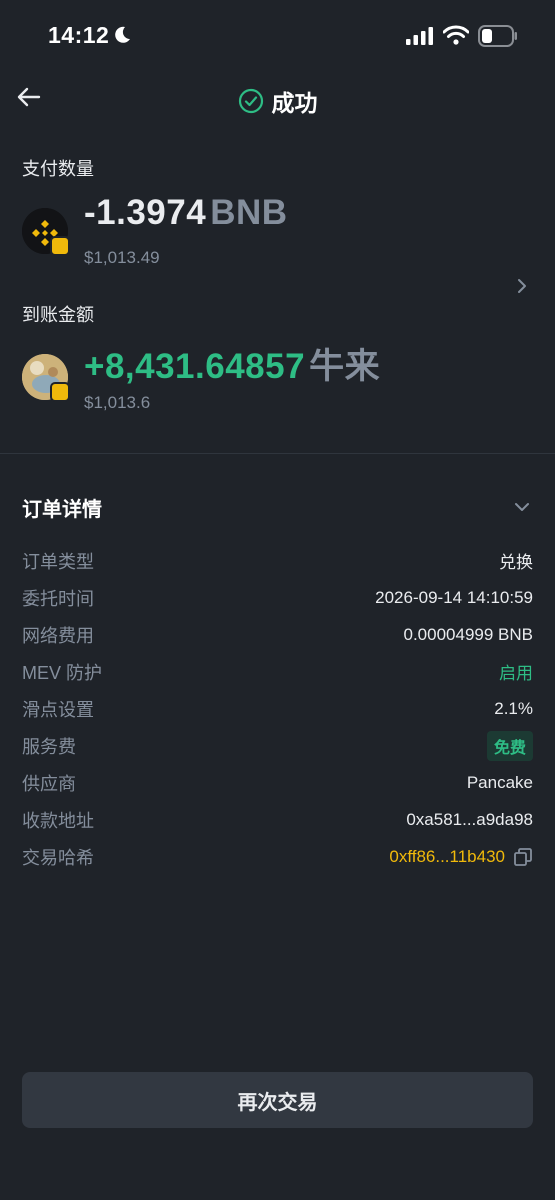  Describe the element at coordinates (277, 856) in the screenshot. I see `detail-row-tx-hash: 交易哈希 0xff86...11b430` at that location.